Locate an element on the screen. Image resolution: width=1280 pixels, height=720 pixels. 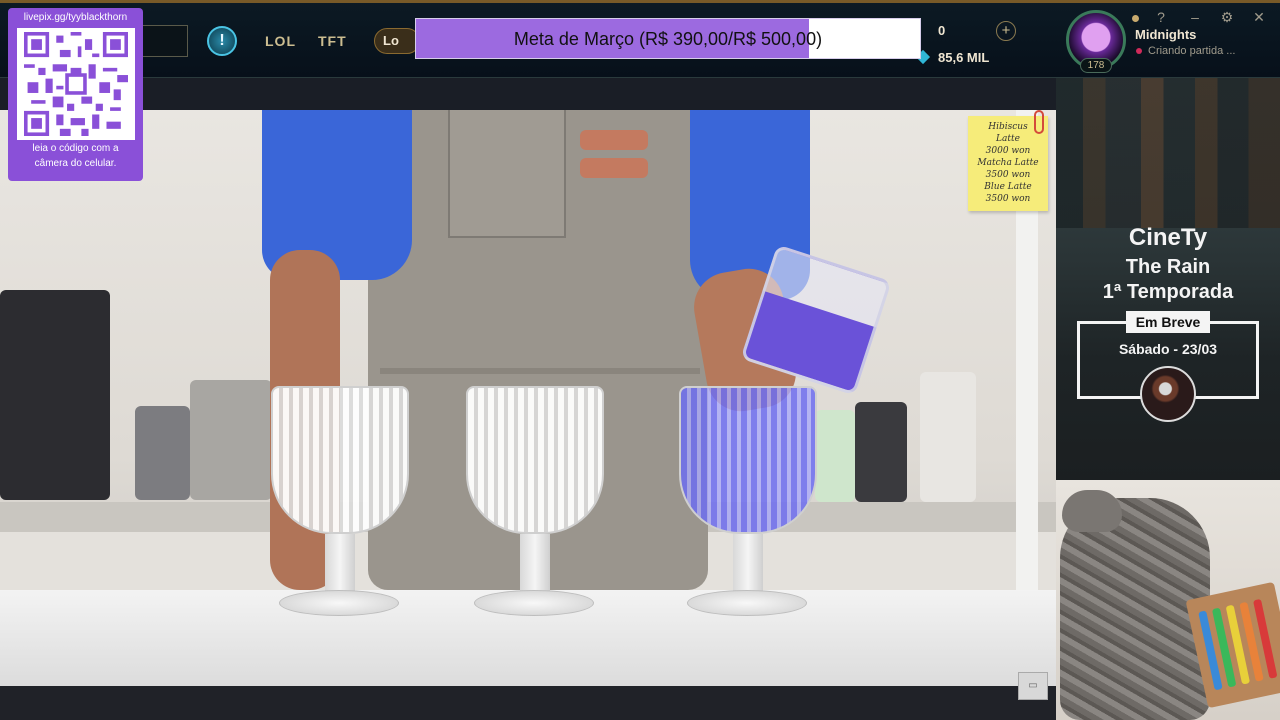
note-line: Latte is located at coordinates (1008, 139).